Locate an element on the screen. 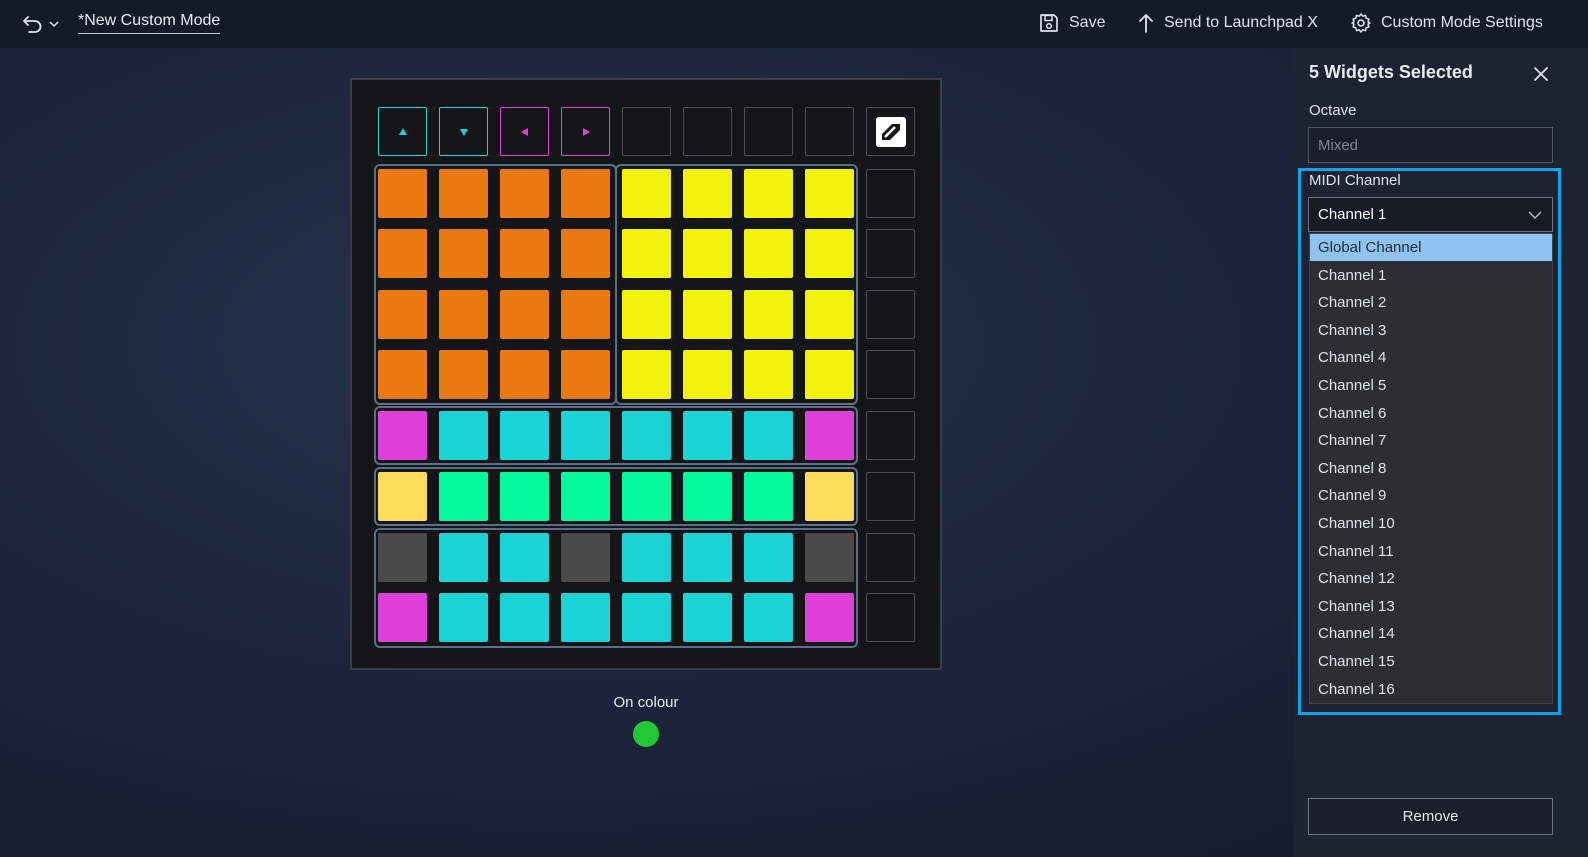 This screenshot has width=1588, height=857. midi-channel-option: Channel 10 is located at coordinates (1431, 523).